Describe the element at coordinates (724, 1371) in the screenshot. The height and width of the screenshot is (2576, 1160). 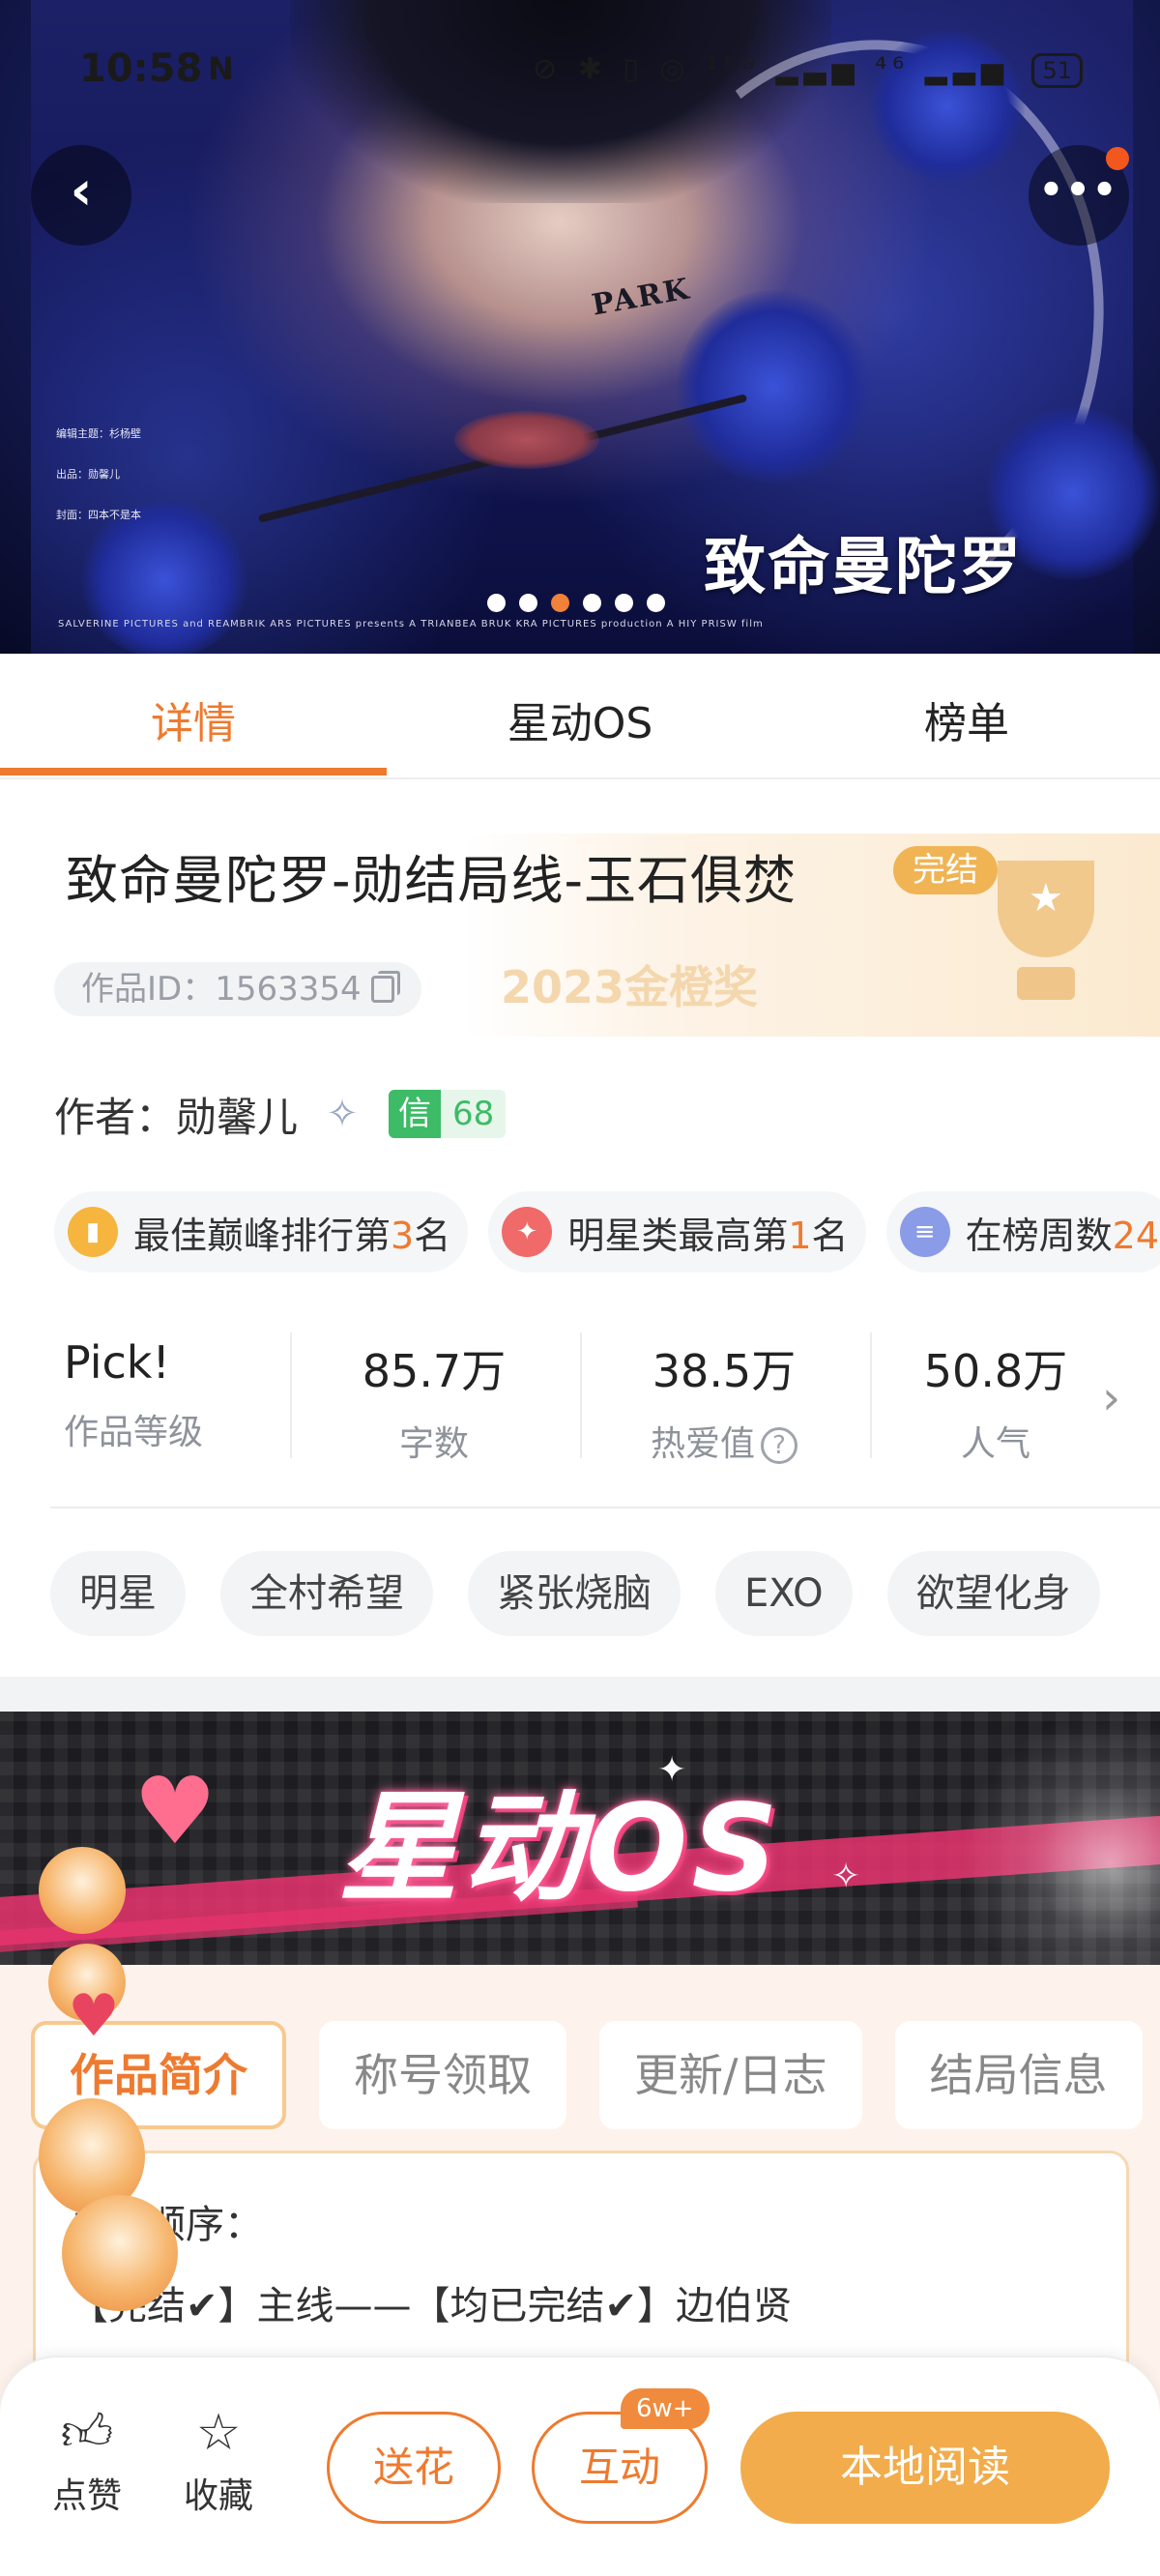
I see `stat-value: 38.5万` at that location.